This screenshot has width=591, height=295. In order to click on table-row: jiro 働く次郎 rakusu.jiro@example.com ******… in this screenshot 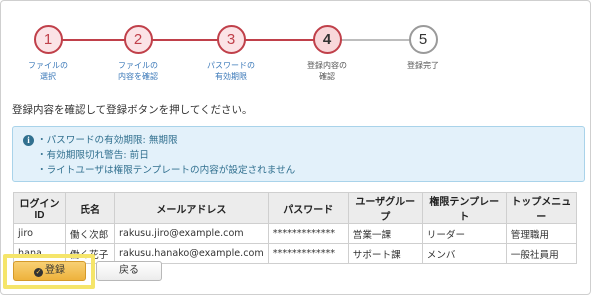, I will do `click(295, 233)`.